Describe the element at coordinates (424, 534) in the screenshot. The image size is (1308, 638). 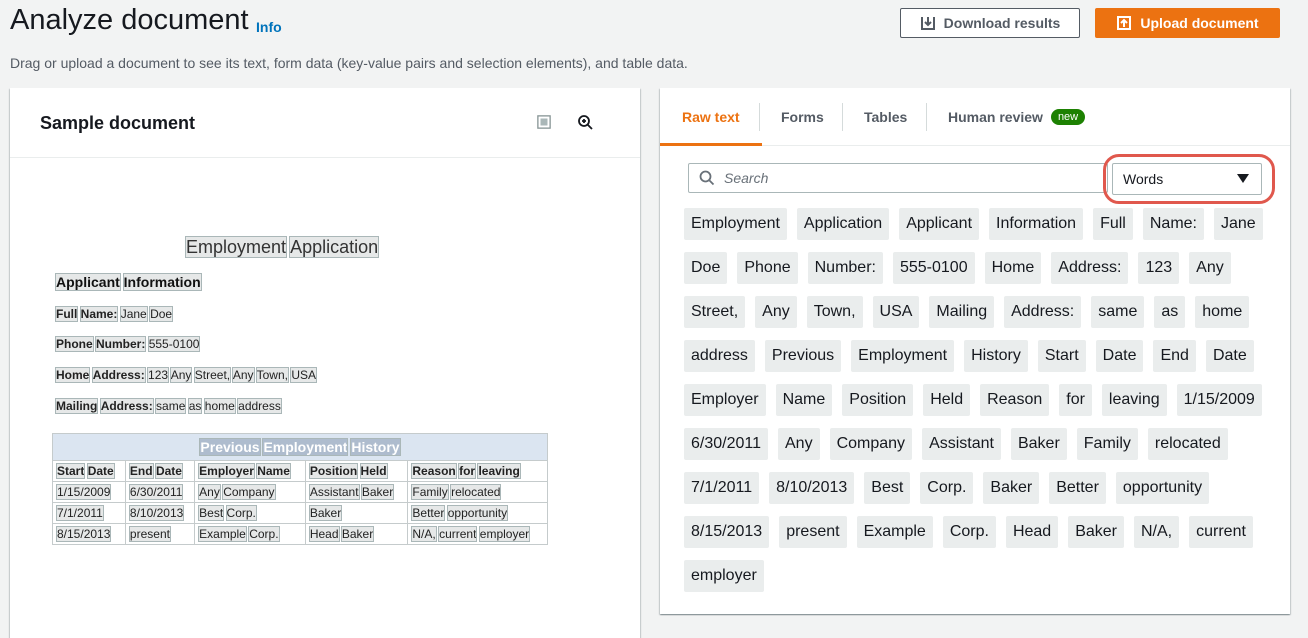
I see `detected-word-box: N/A,` at that location.